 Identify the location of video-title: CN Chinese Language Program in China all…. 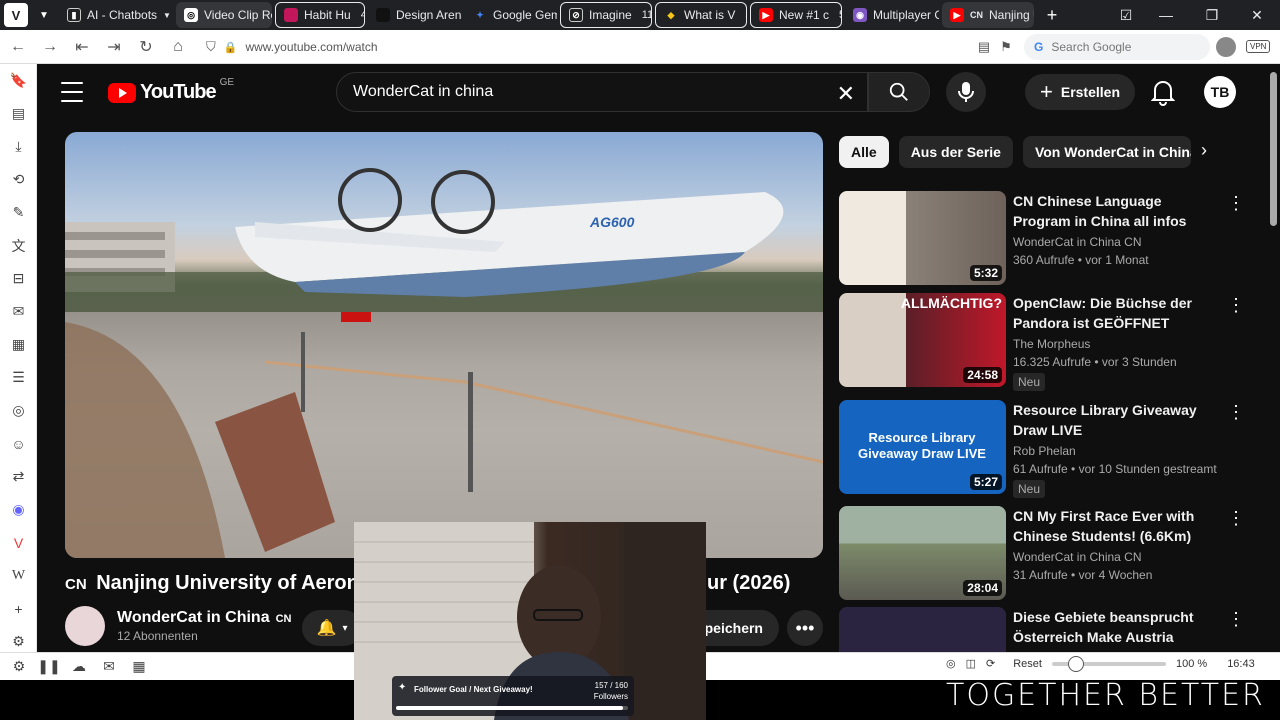
(1118, 211).